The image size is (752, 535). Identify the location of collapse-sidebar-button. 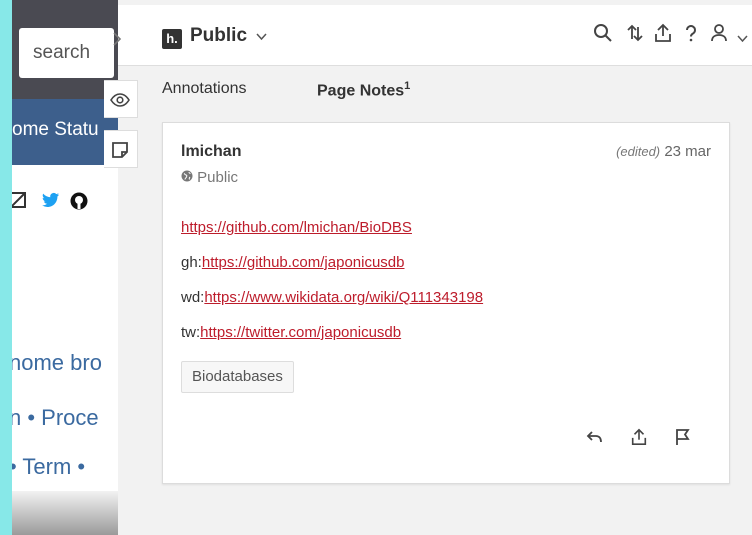
(117, 40).